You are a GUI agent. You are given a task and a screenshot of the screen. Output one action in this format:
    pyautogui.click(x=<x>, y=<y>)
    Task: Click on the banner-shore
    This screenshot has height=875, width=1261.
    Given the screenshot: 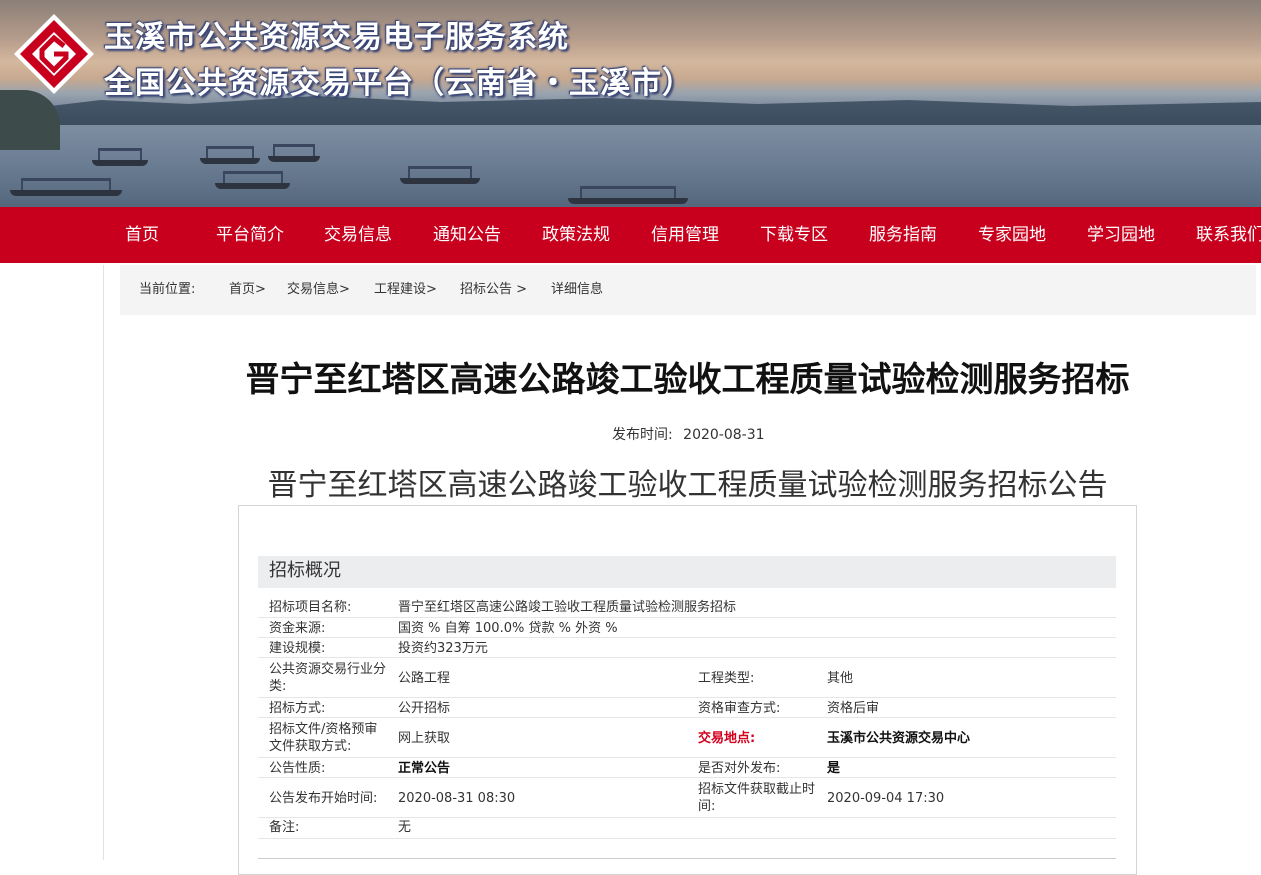 What is the action you would take?
    pyautogui.click(x=30, y=120)
    